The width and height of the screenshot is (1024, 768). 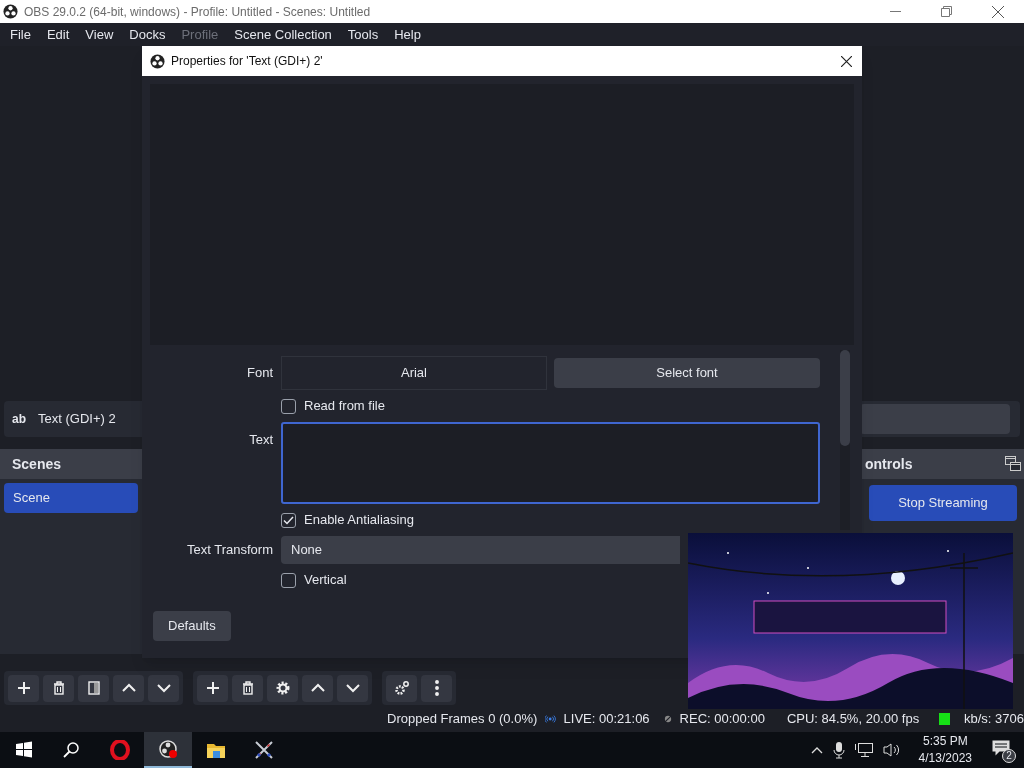 What do you see at coordinates (58, 34) in the screenshot?
I see `menu-item: Edit` at bounding box center [58, 34].